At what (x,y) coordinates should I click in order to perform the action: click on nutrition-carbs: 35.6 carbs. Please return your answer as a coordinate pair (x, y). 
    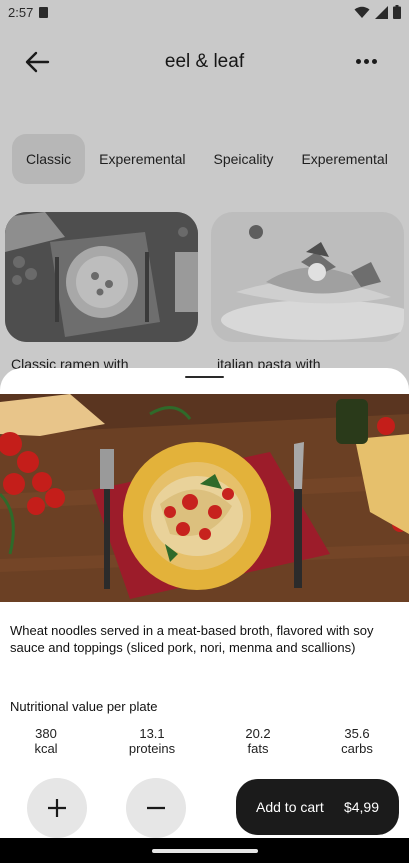
    Looking at the image, I should click on (357, 741).